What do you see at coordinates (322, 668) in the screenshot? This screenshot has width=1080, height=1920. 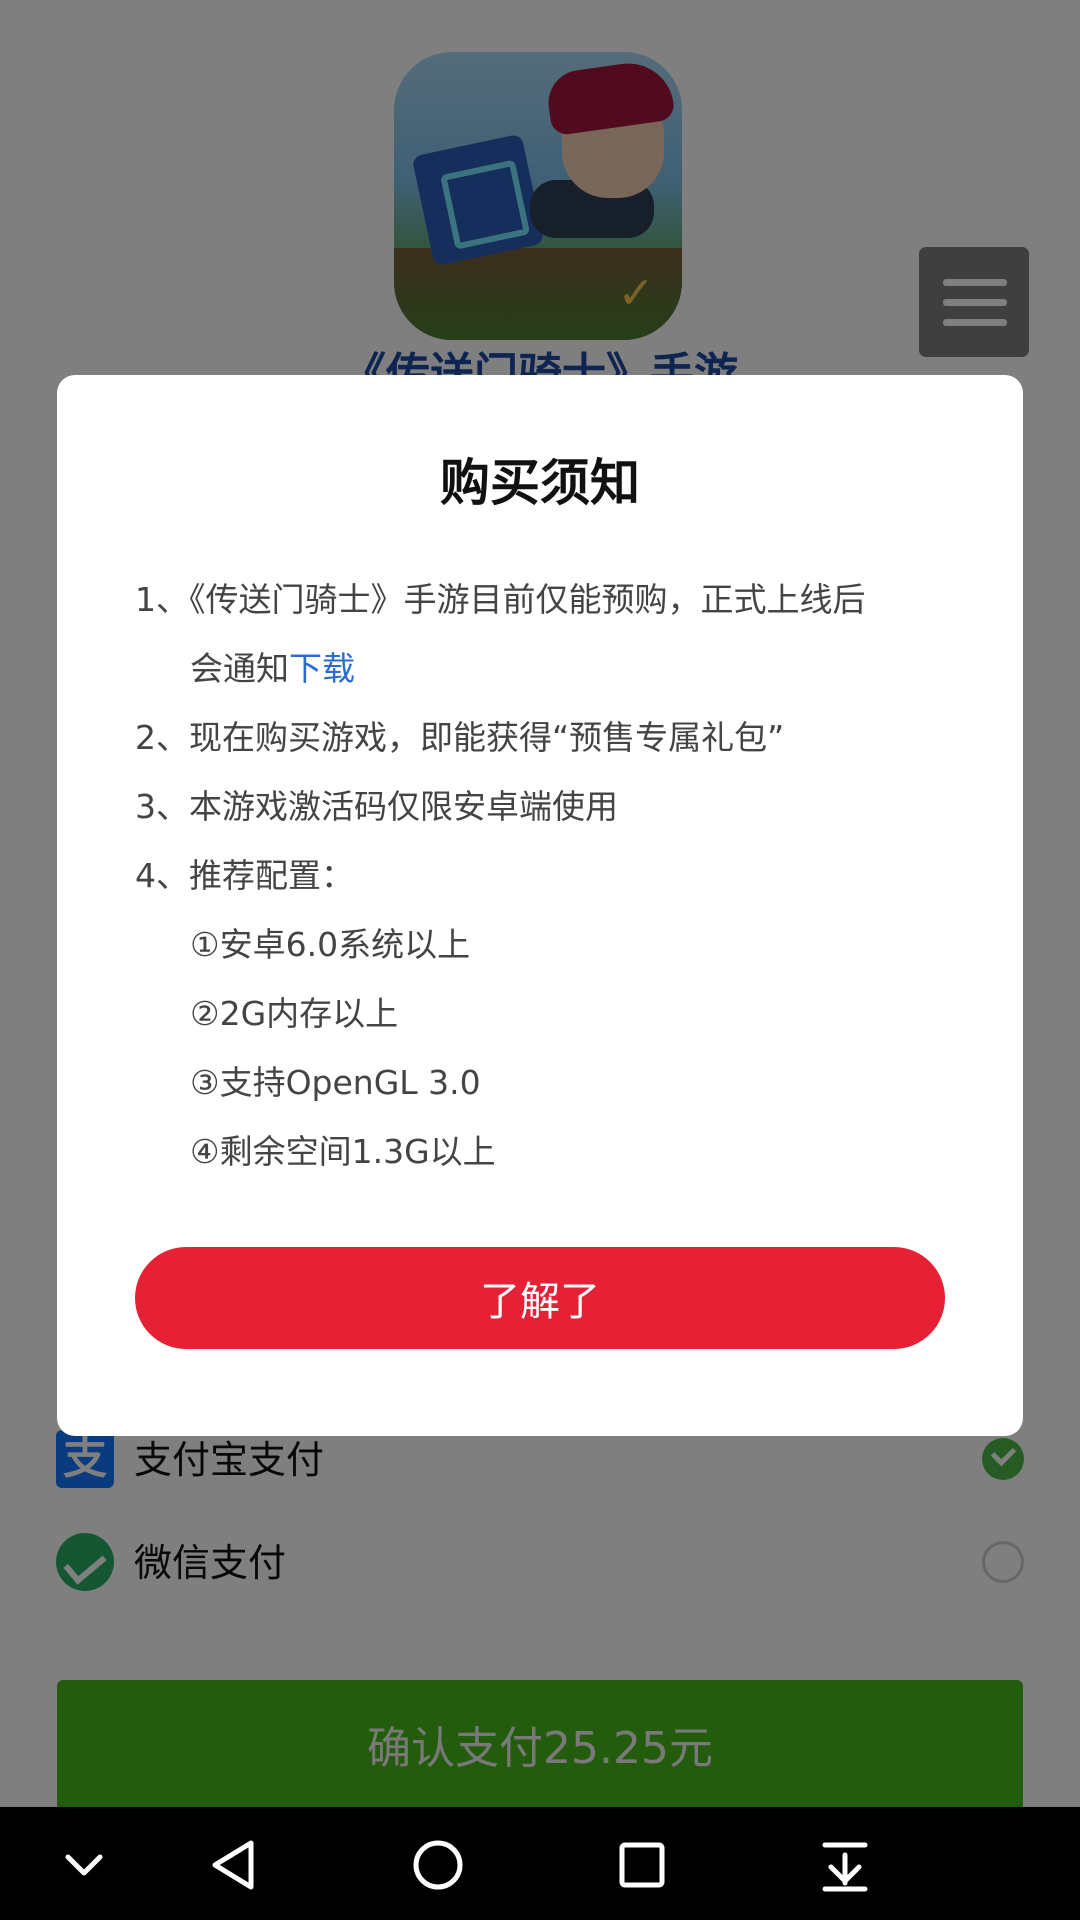 I see `download-link: 下载` at bounding box center [322, 668].